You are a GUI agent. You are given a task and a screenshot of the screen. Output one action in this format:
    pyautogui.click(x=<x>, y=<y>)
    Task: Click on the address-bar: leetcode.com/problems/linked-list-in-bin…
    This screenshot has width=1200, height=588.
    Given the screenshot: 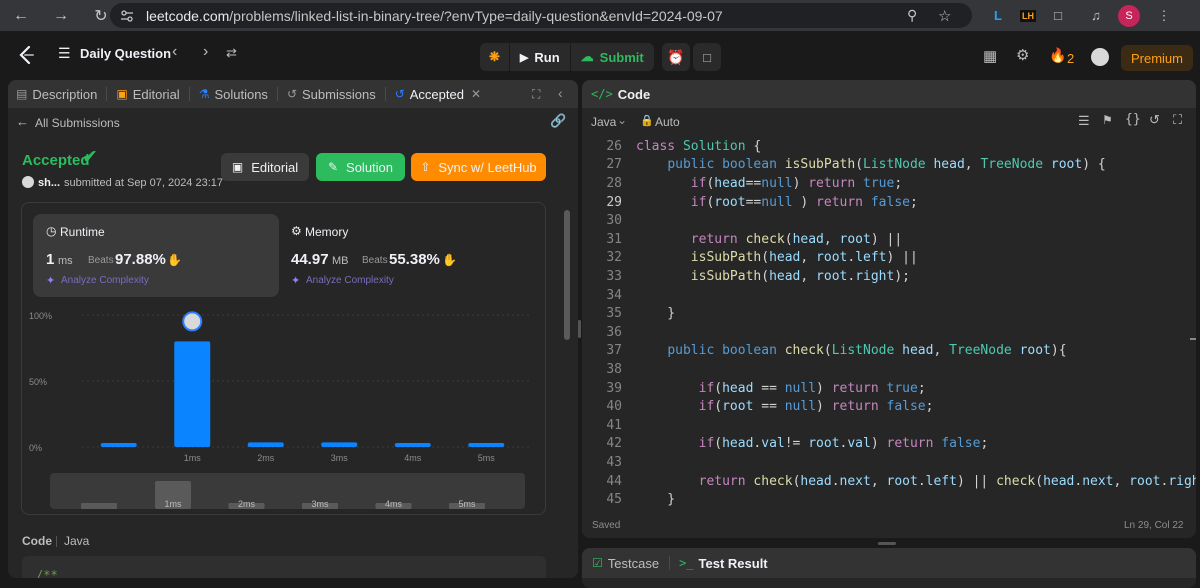 What is the action you would take?
    pyautogui.click(x=541, y=15)
    